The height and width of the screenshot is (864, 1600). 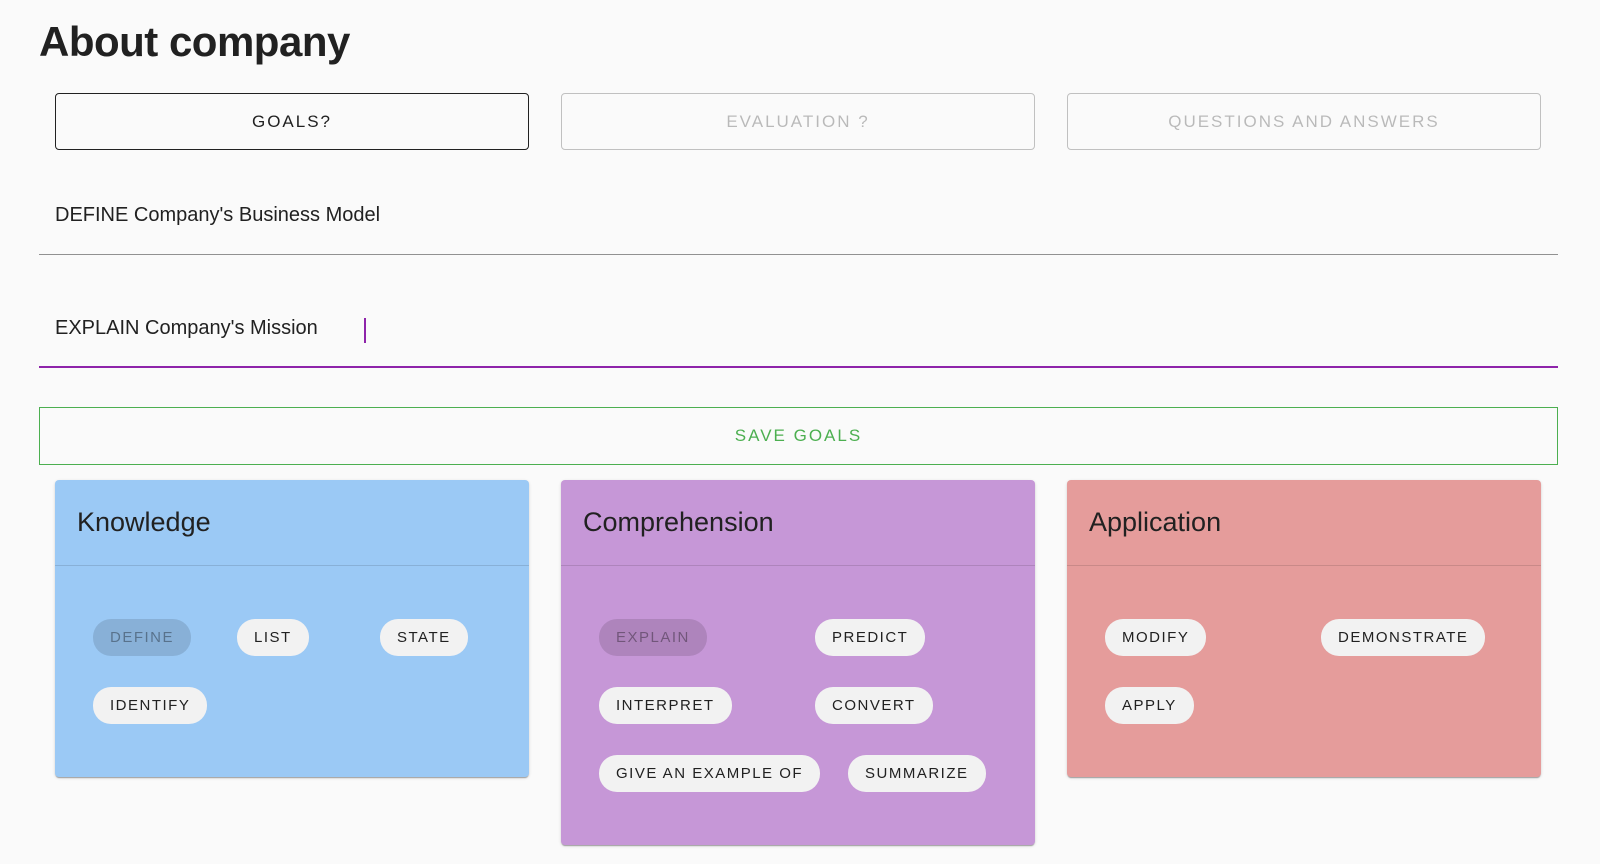 I want to click on tab-questions-and-answers: QUESTIONS AND ANSWERS, so click(x=1304, y=121).